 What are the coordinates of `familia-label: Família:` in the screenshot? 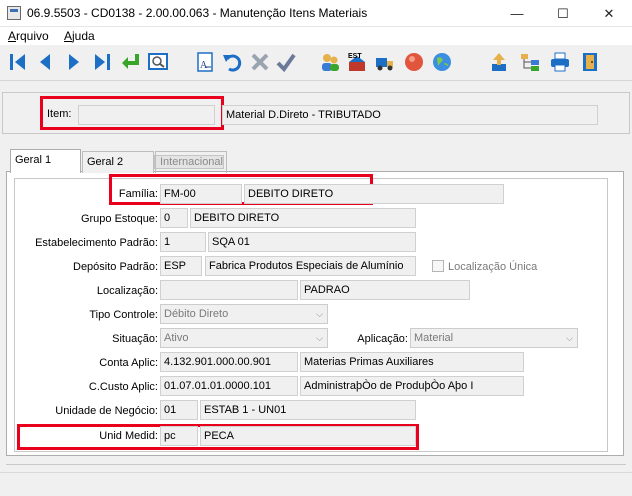 It's located at (138, 194).